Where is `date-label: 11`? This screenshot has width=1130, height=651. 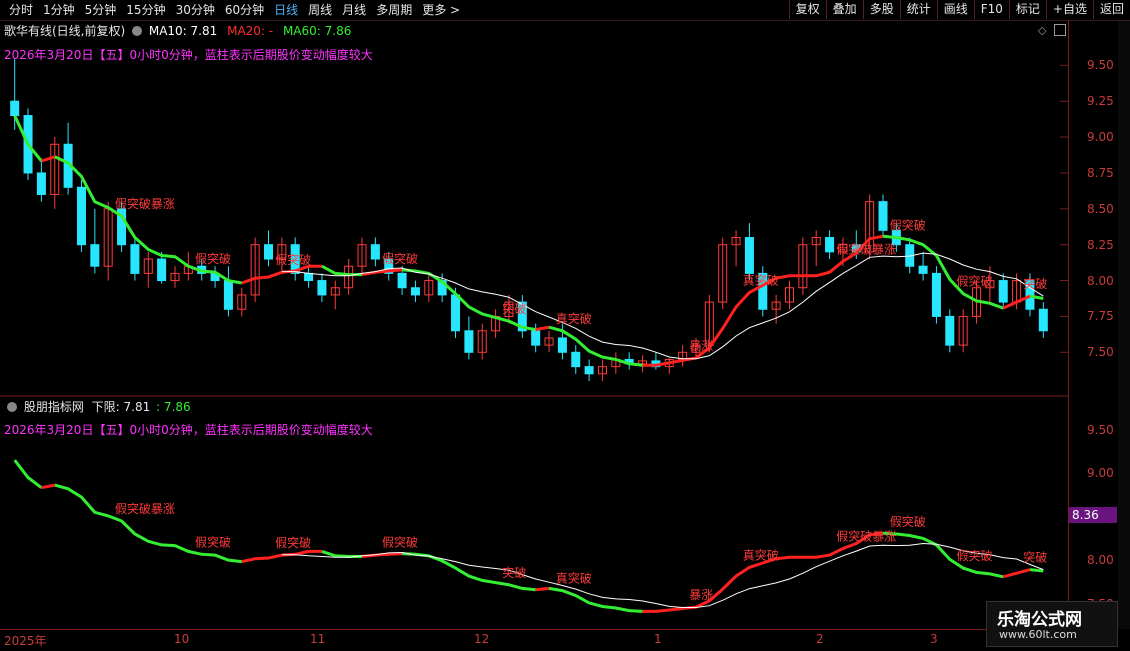 date-label: 11 is located at coordinates (318, 639).